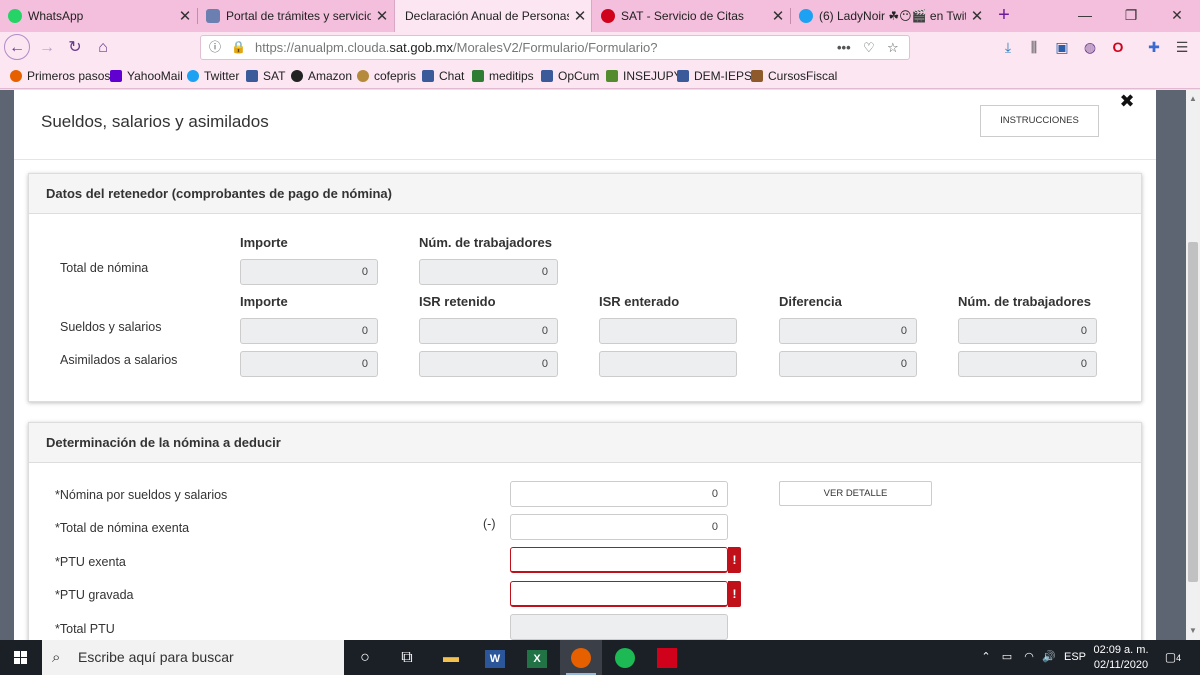 This screenshot has width=1200, height=675. I want to click on excel-icon: X, so click(537, 657).